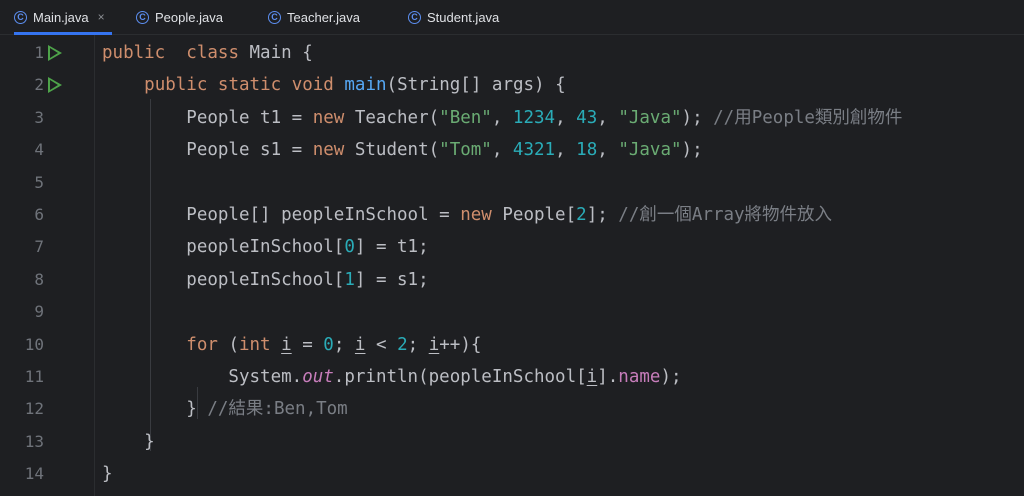 The width and height of the screenshot is (1024, 496). I want to click on code-token: name, so click(639, 377).